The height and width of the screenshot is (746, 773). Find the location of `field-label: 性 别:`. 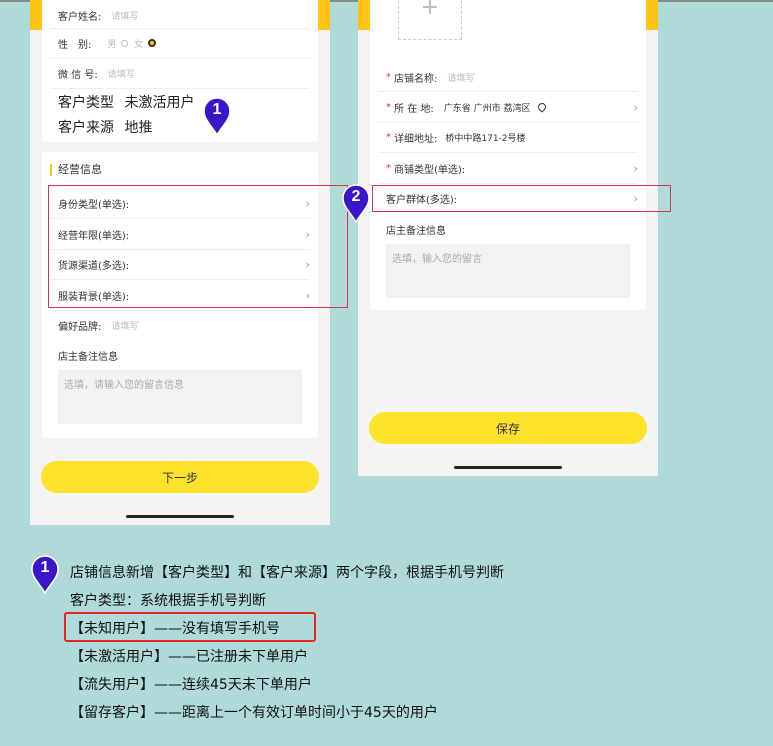

field-label: 性 别: is located at coordinates (75, 45).